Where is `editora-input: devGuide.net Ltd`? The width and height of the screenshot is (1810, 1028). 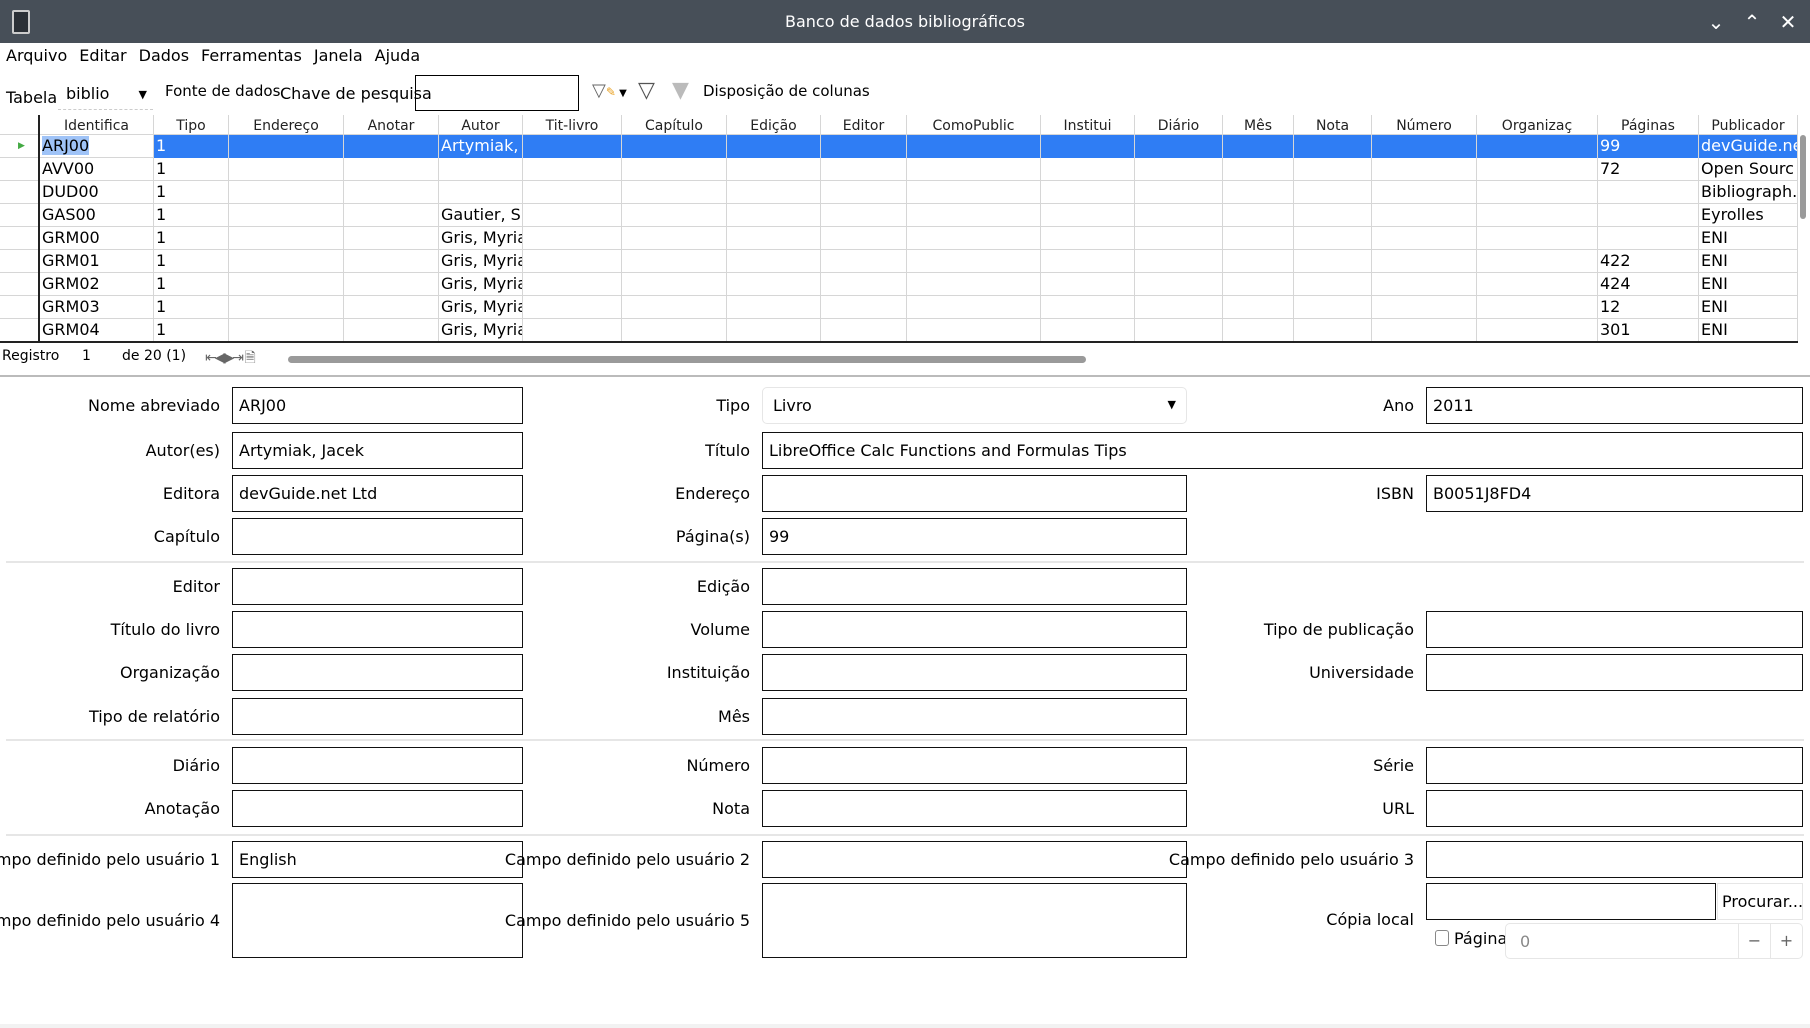
editora-input: devGuide.net Ltd is located at coordinates (377, 493).